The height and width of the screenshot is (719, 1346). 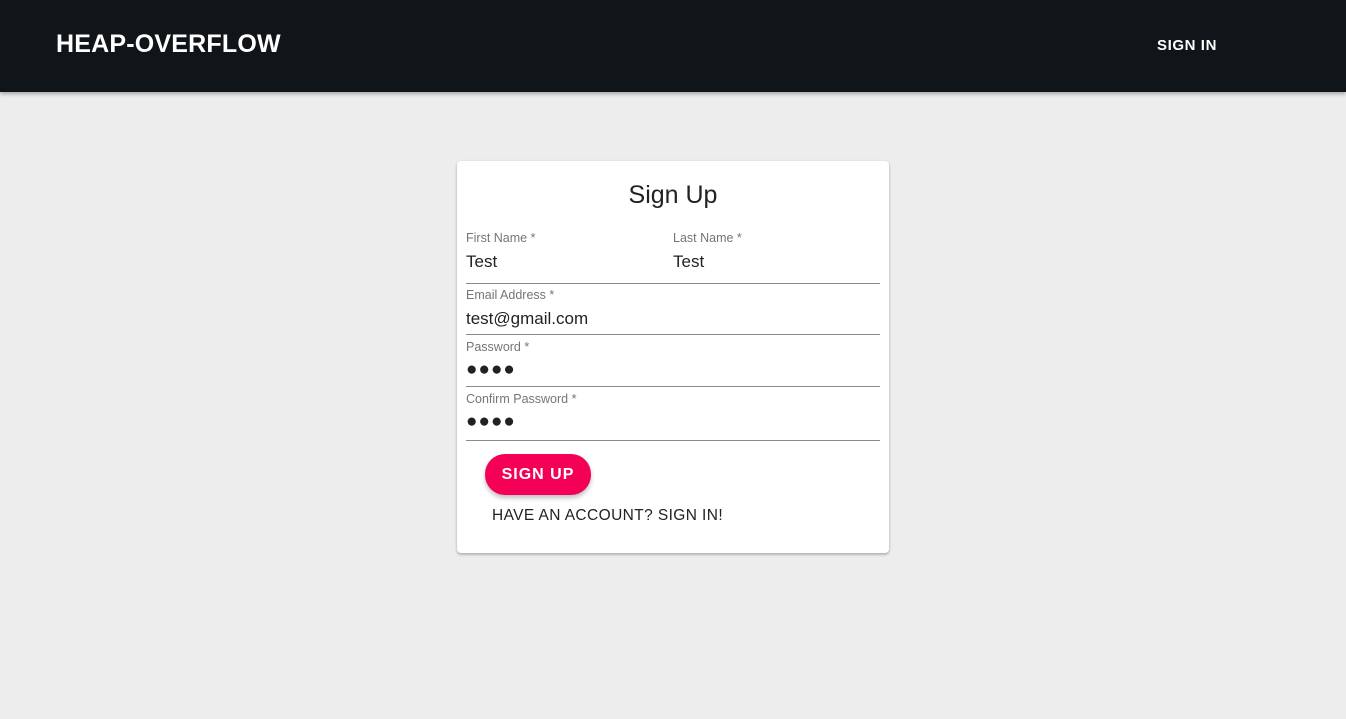 What do you see at coordinates (673, 46) in the screenshot?
I see `app-header: HEAP-OVERFLOW SIGN IN` at bounding box center [673, 46].